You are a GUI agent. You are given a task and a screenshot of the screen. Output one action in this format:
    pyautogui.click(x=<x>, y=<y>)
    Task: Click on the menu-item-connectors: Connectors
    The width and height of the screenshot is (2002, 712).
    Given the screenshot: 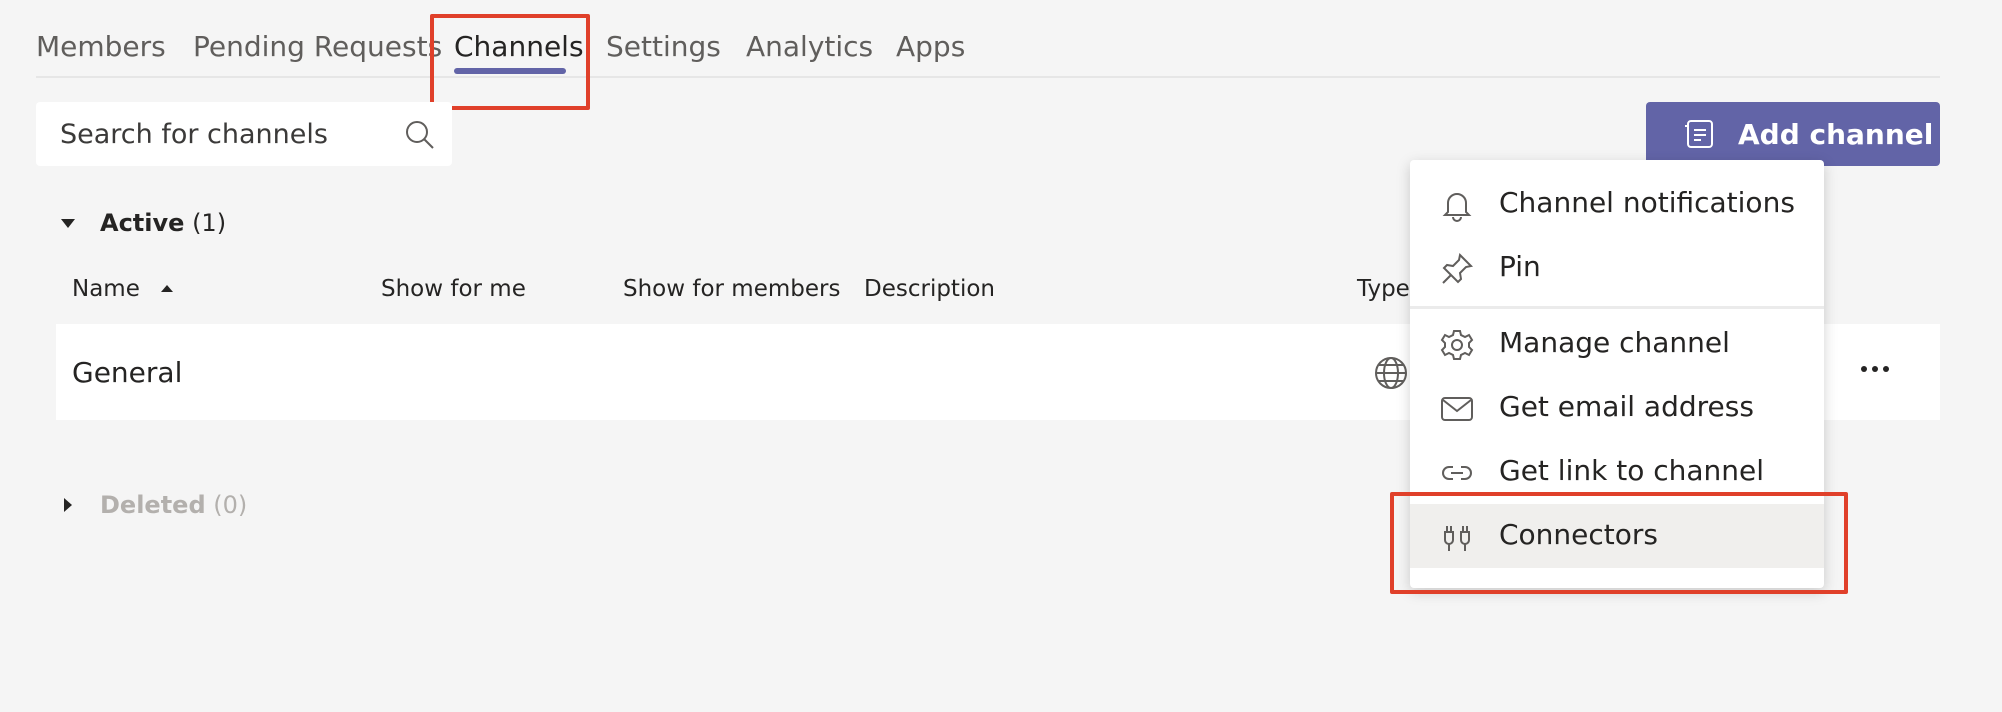 What is the action you would take?
    pyautogui.click(x=1617, y=536)
    